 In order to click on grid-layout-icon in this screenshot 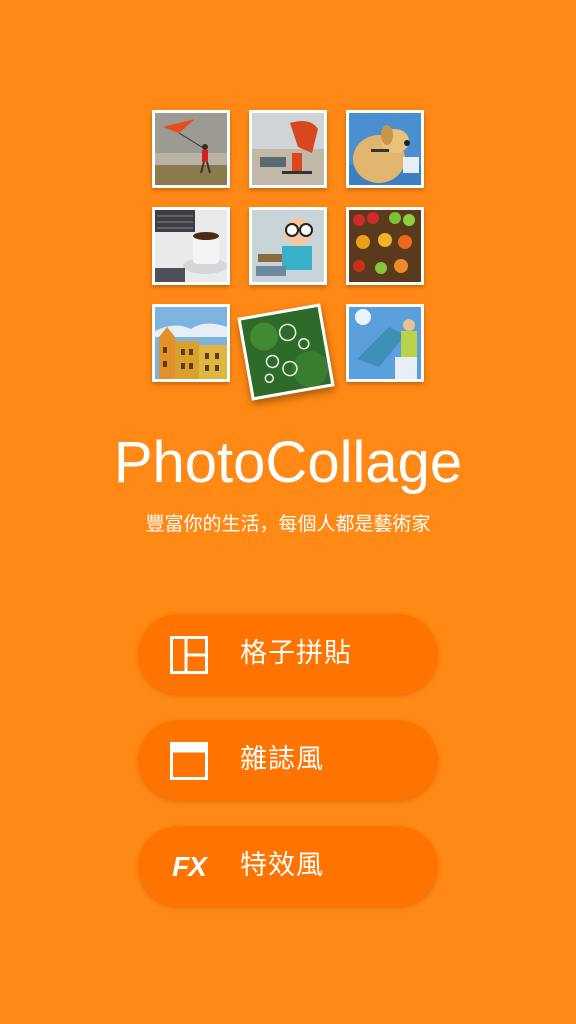, I will do `click(189, 655)`.